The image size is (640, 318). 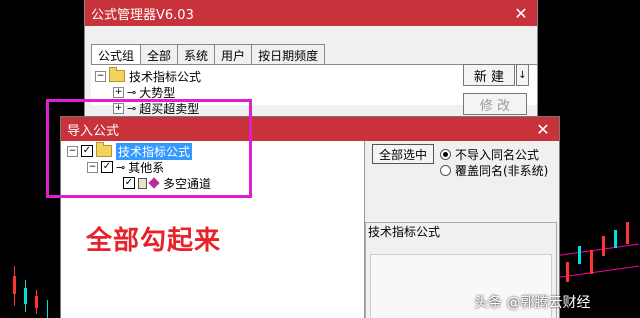 I want to click on info-label: 技术指标公式, so click(x=404, y=232).